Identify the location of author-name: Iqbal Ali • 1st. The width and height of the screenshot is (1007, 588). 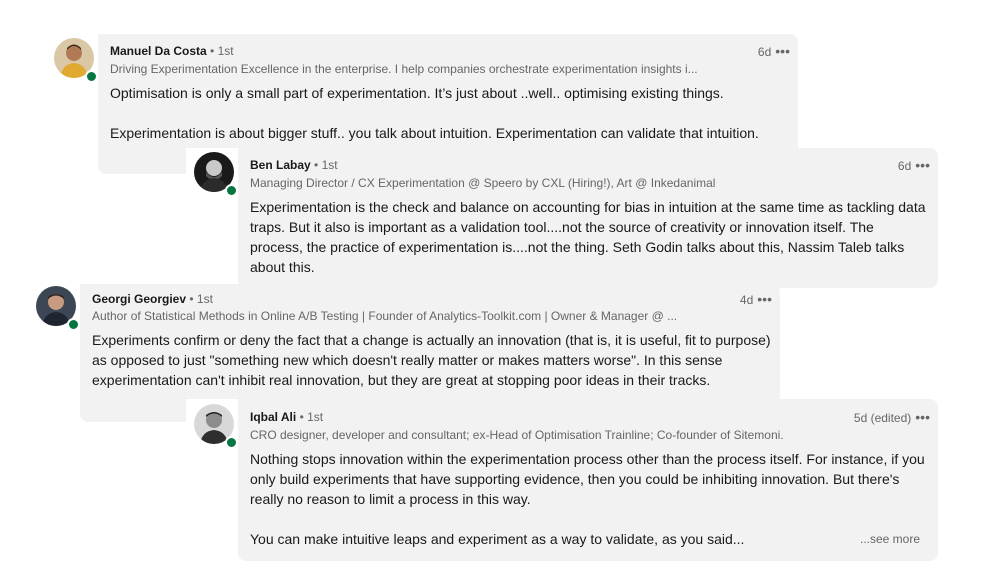
(286, 417).